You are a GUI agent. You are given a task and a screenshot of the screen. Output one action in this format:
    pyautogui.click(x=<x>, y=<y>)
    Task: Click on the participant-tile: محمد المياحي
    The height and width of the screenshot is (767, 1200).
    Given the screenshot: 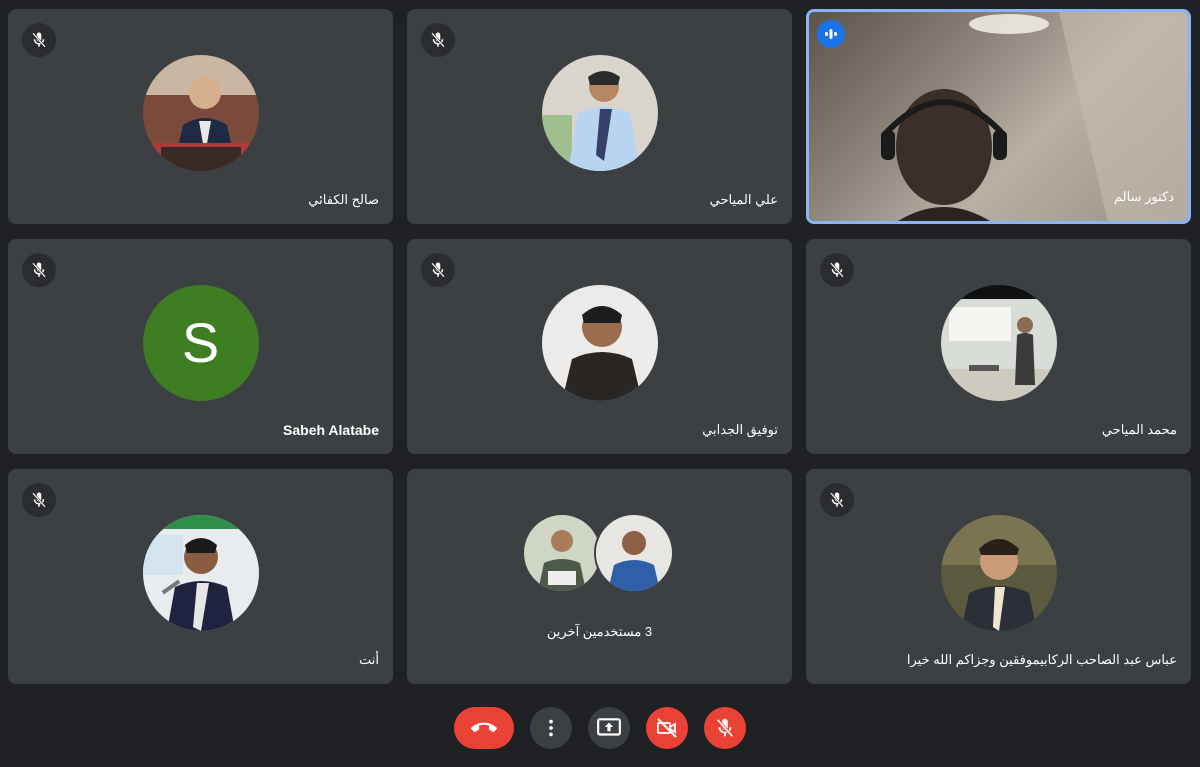 What is the action you would take?
    pyautogui.click(x=998, y=346)
    